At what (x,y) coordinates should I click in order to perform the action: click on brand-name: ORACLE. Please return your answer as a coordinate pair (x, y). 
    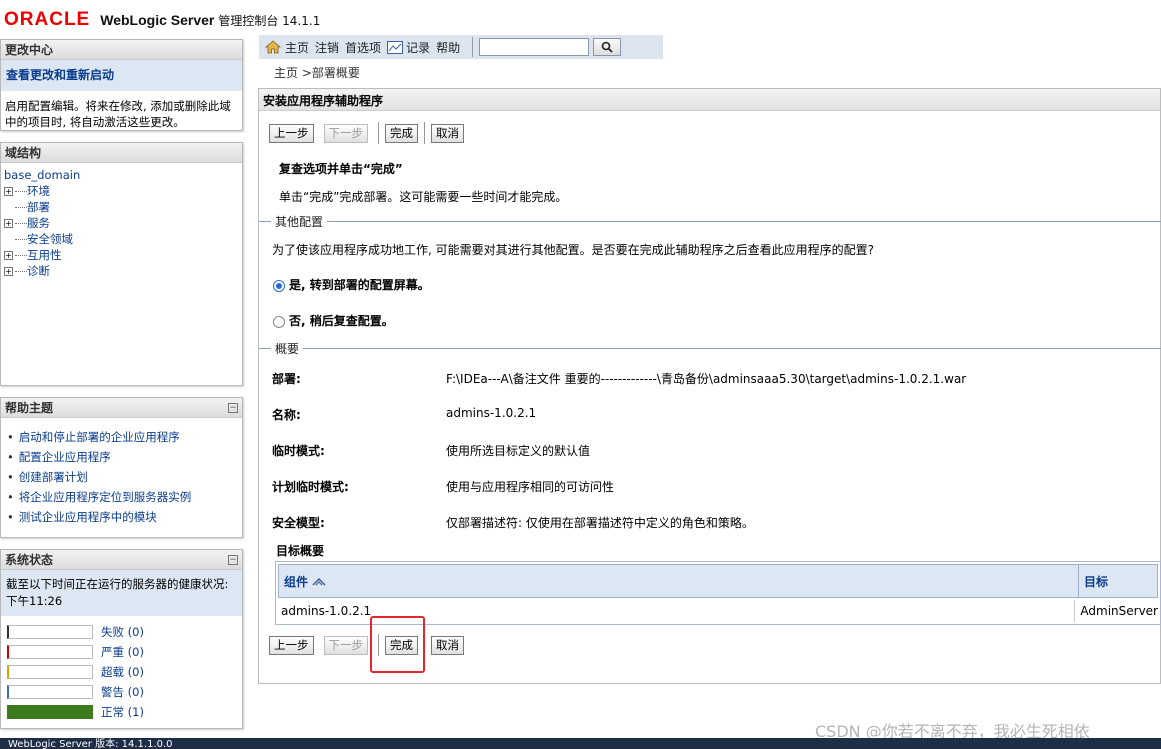
    Looking at the image, I should click on (47, 19).